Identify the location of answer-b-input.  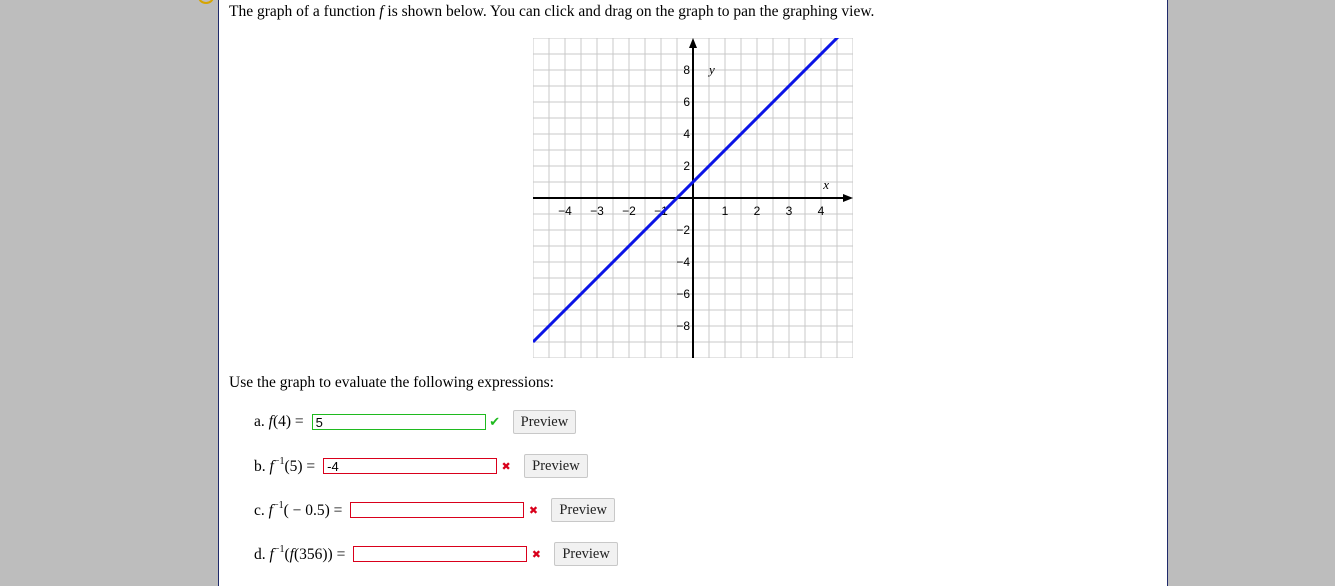
(410, 466).